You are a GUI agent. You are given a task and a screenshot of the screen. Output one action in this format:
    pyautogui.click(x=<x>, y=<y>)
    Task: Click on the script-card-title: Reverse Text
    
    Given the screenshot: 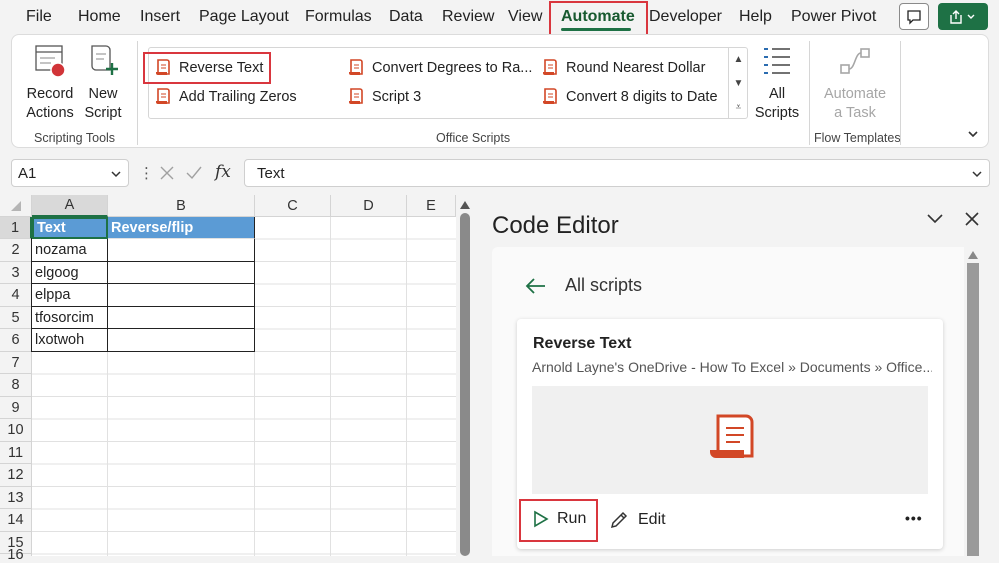 What is the action you would take?
    pyautogui.click(x=582, y=343)
    